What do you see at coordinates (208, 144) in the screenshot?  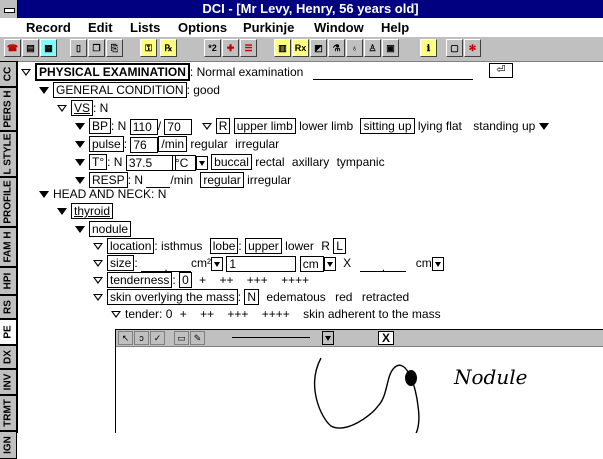 I see `pulse-regular: regular` at bounding box center [208, 144].